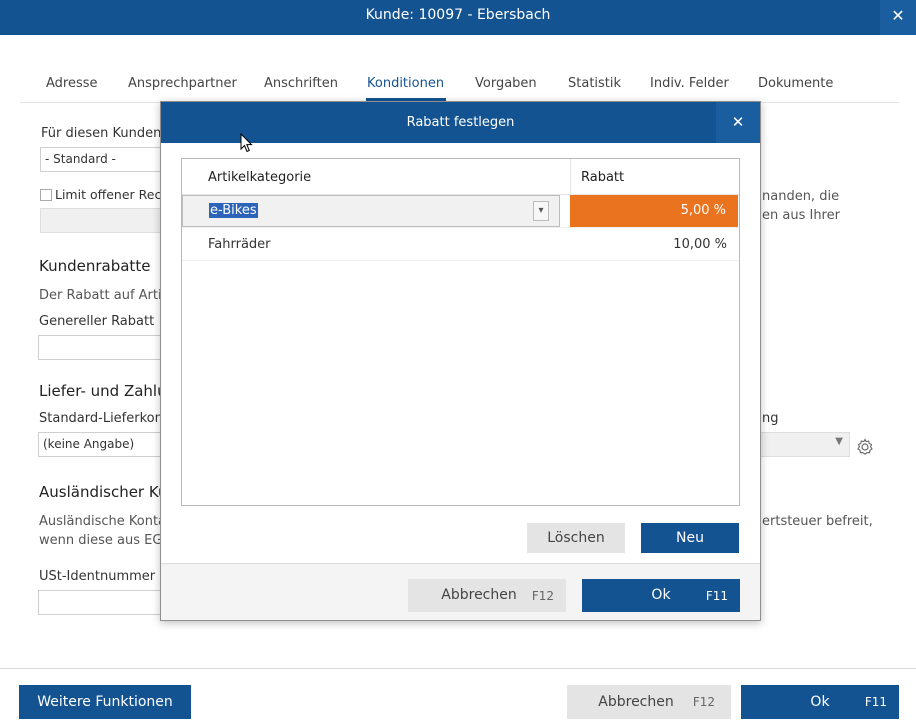 Image resolution: width=916 pixels, height=722 pixels. What do you see at coordinates (101, 133) in the screenshot?
I see `fuer-diesen-kunden-label: Für diesen Kunden` at bounding box center [101, 133].